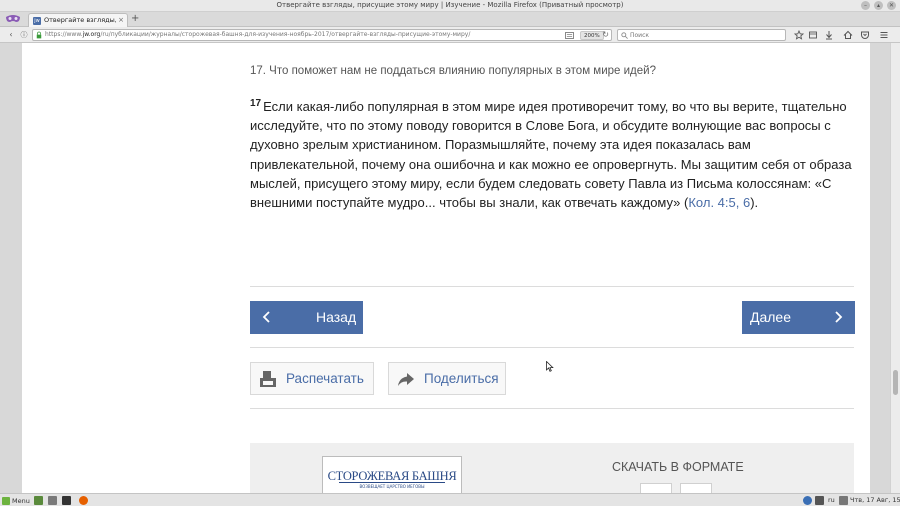  Describe the element at coordinates (66, 500) in the screenshot. I see `terminal-icon` at that location.